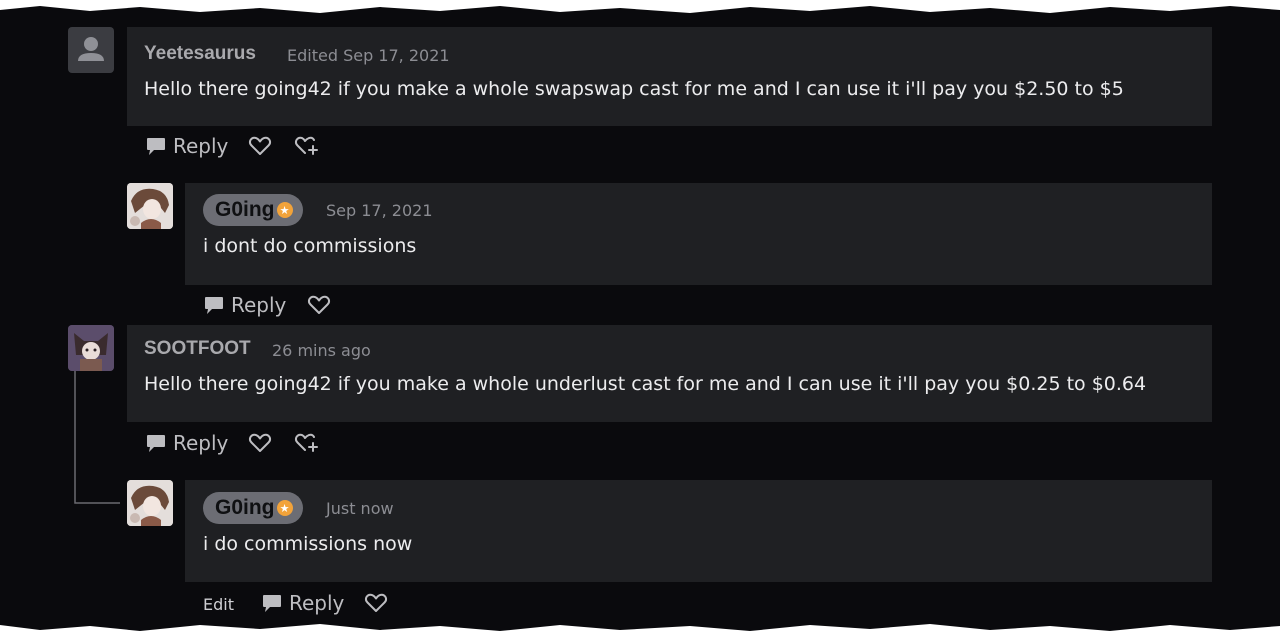  Describe the element at coordinates (308, 544) in the screenshot. I see `comment-text: i do commissions now` at that location.